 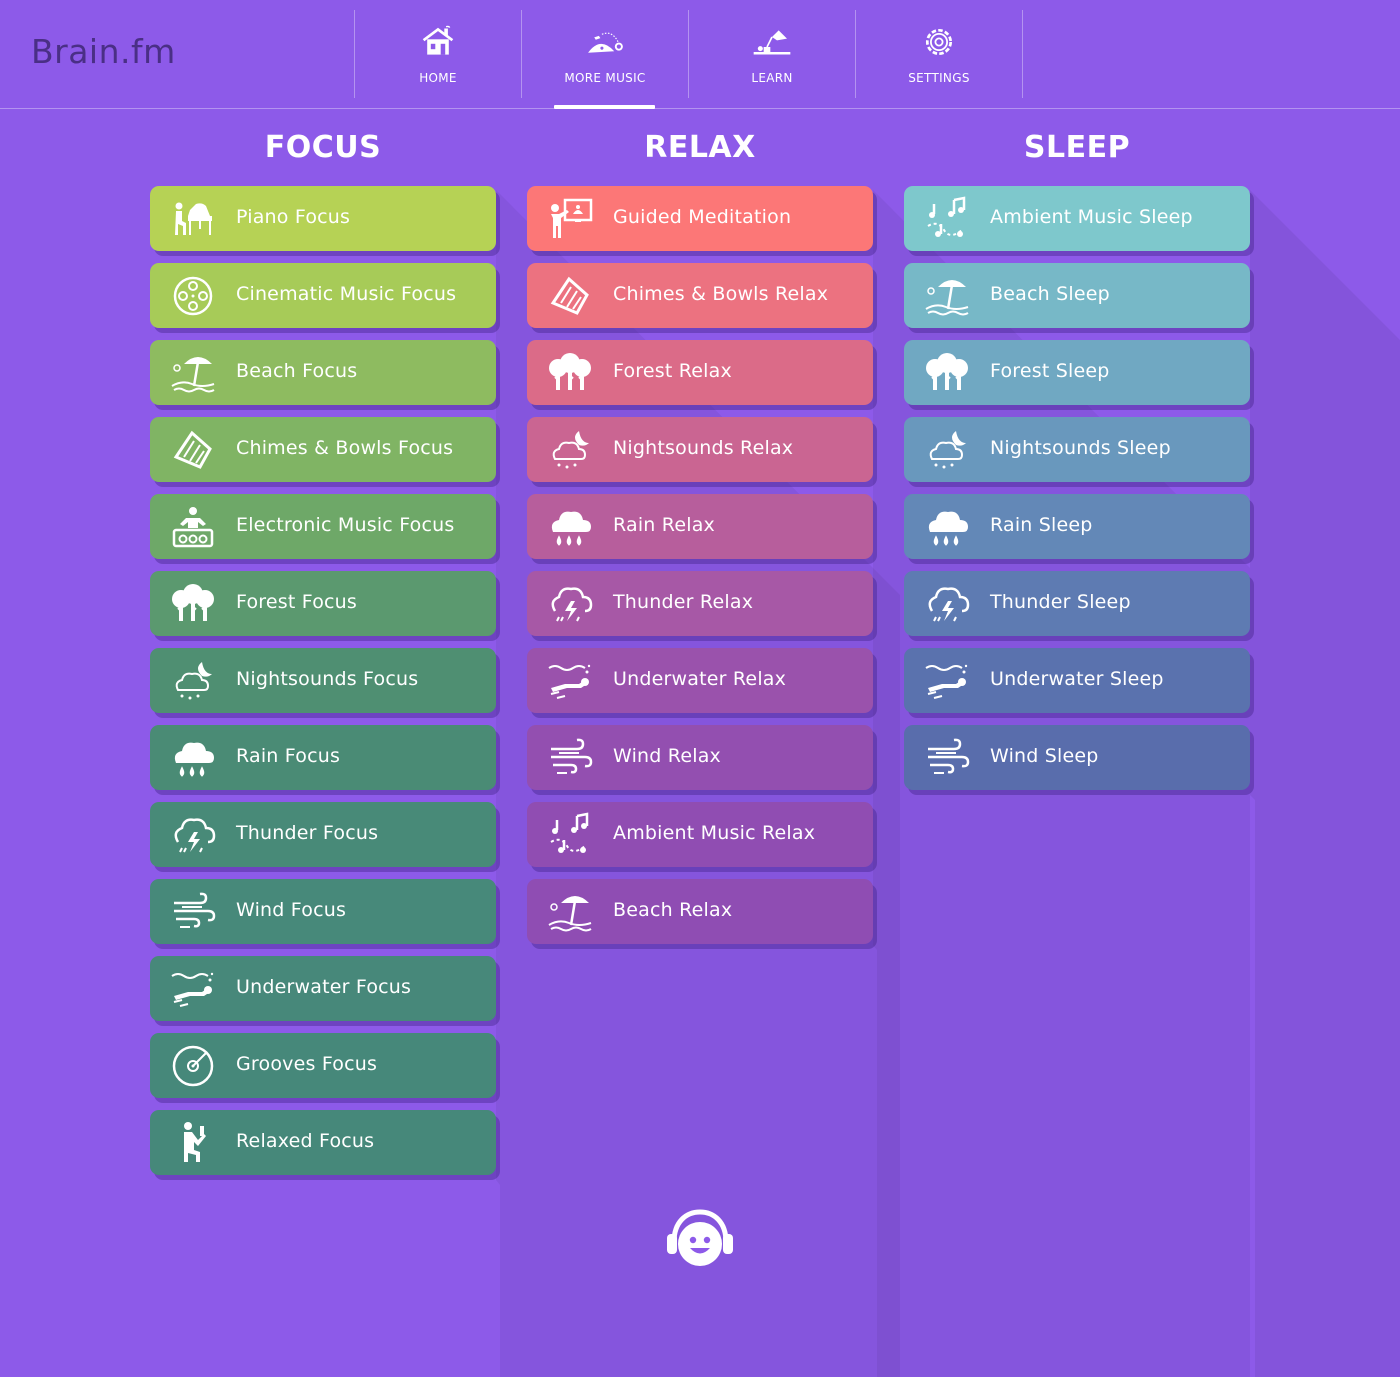 I want to click on music-card-label: Piano Focus, so click(x=293, y=217).